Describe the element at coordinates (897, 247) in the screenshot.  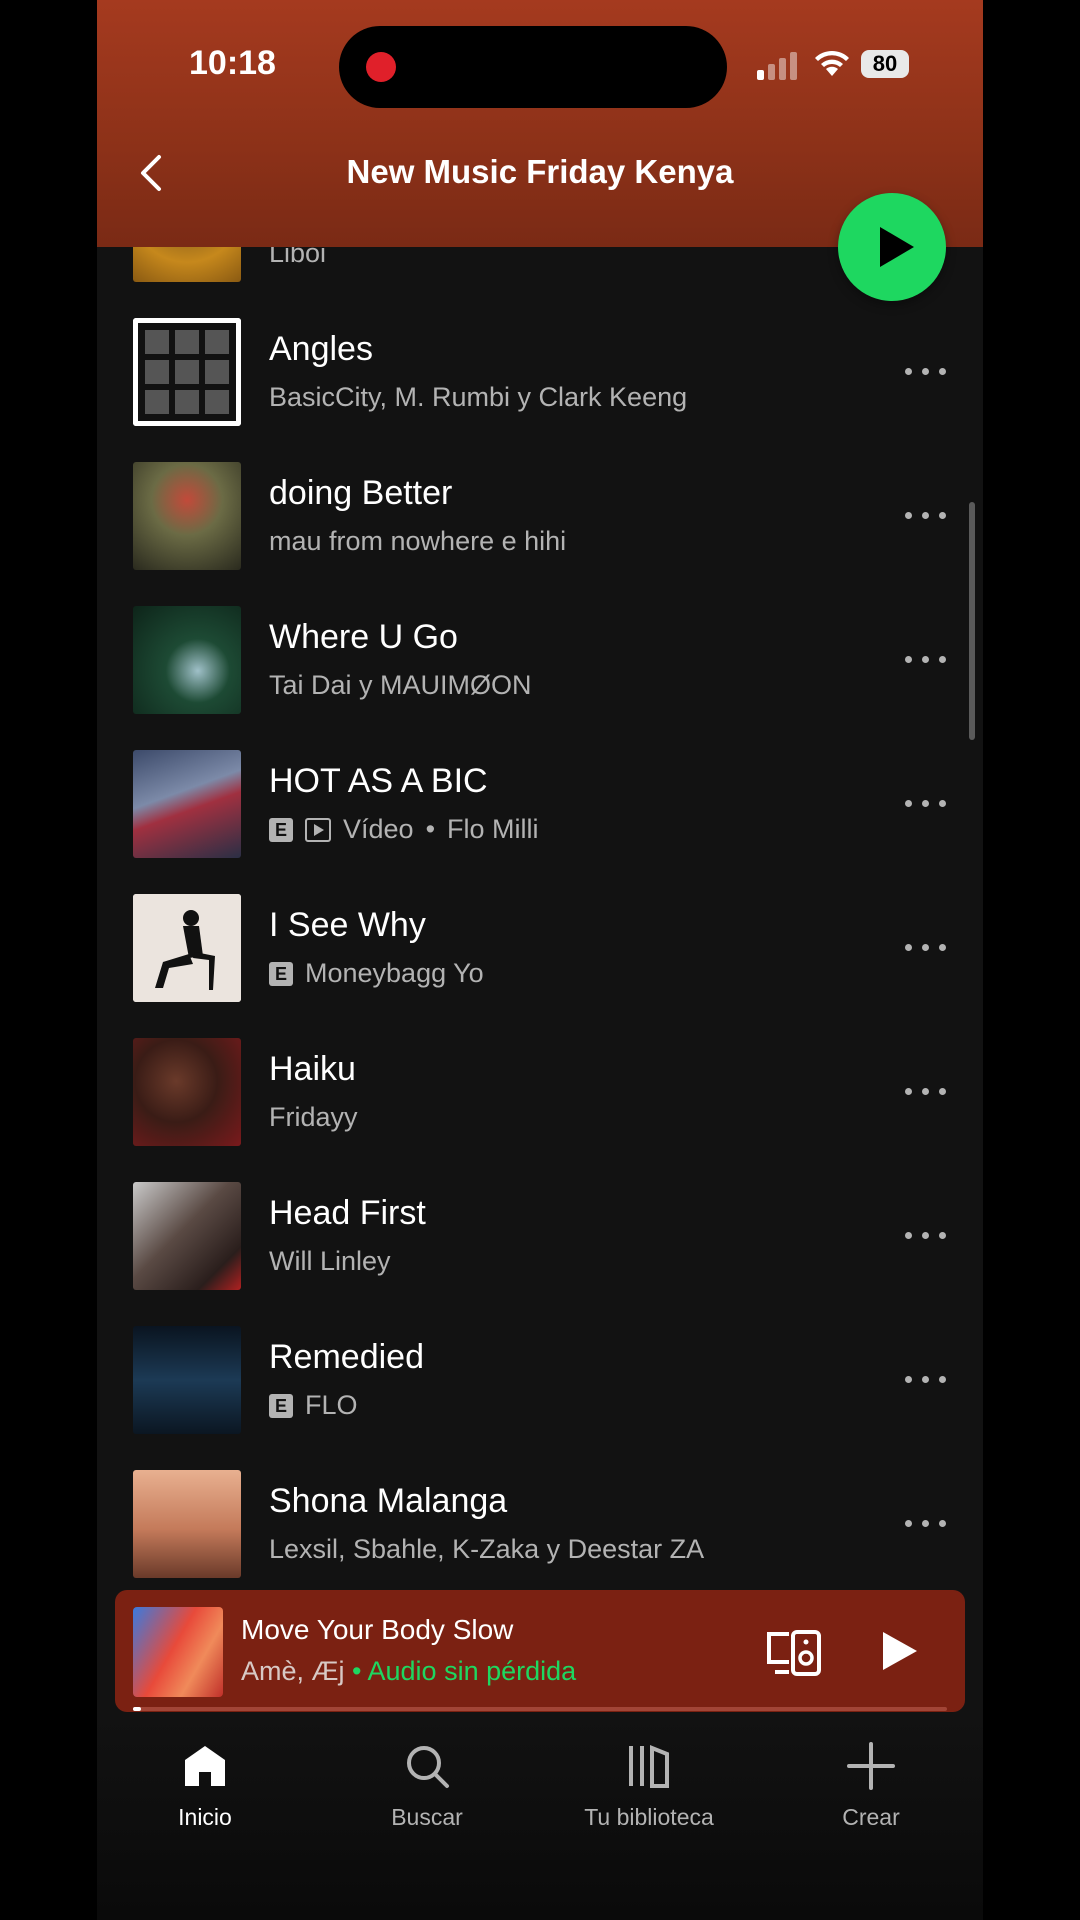
I see `play-icon` at that location.